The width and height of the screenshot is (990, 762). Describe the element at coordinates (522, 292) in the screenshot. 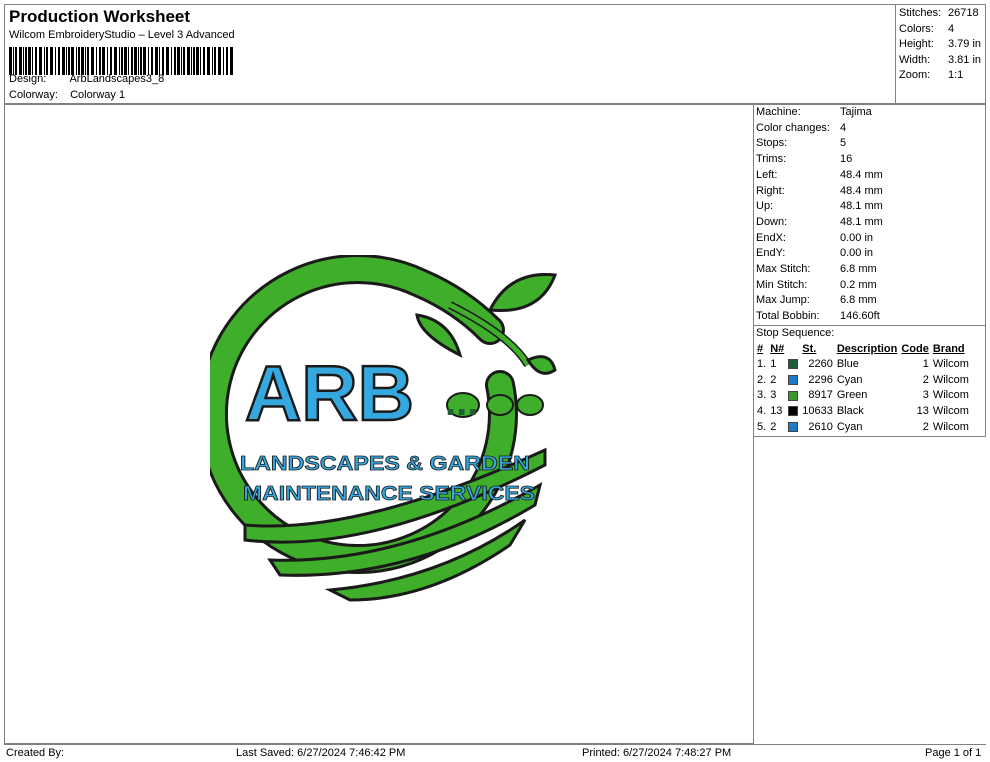

I see `leaf-top` at that location.